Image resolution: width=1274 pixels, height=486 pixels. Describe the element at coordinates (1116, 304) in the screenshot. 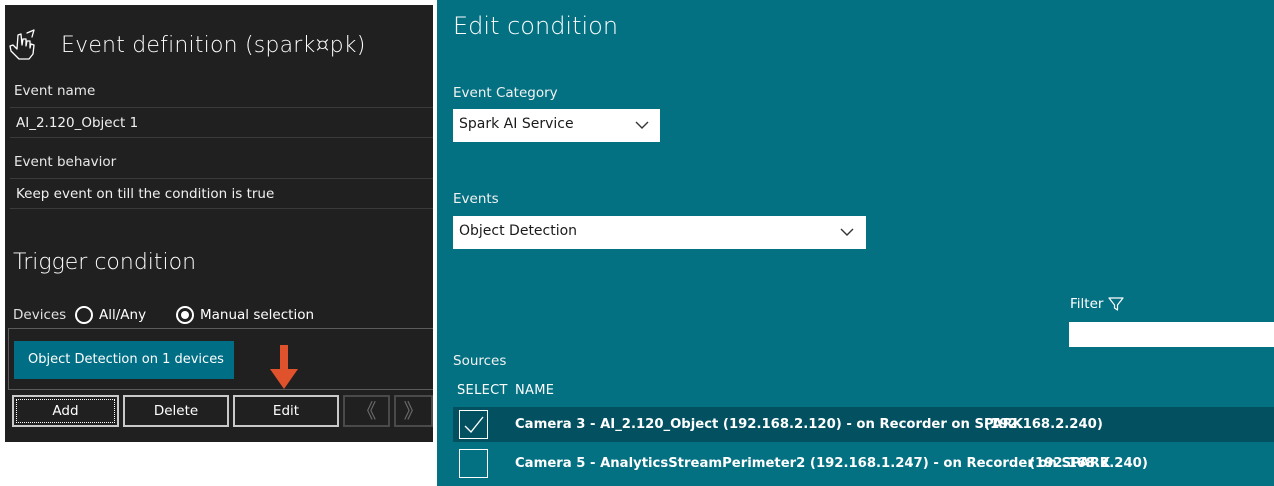

I see `filter-funnel-icon` at that location.